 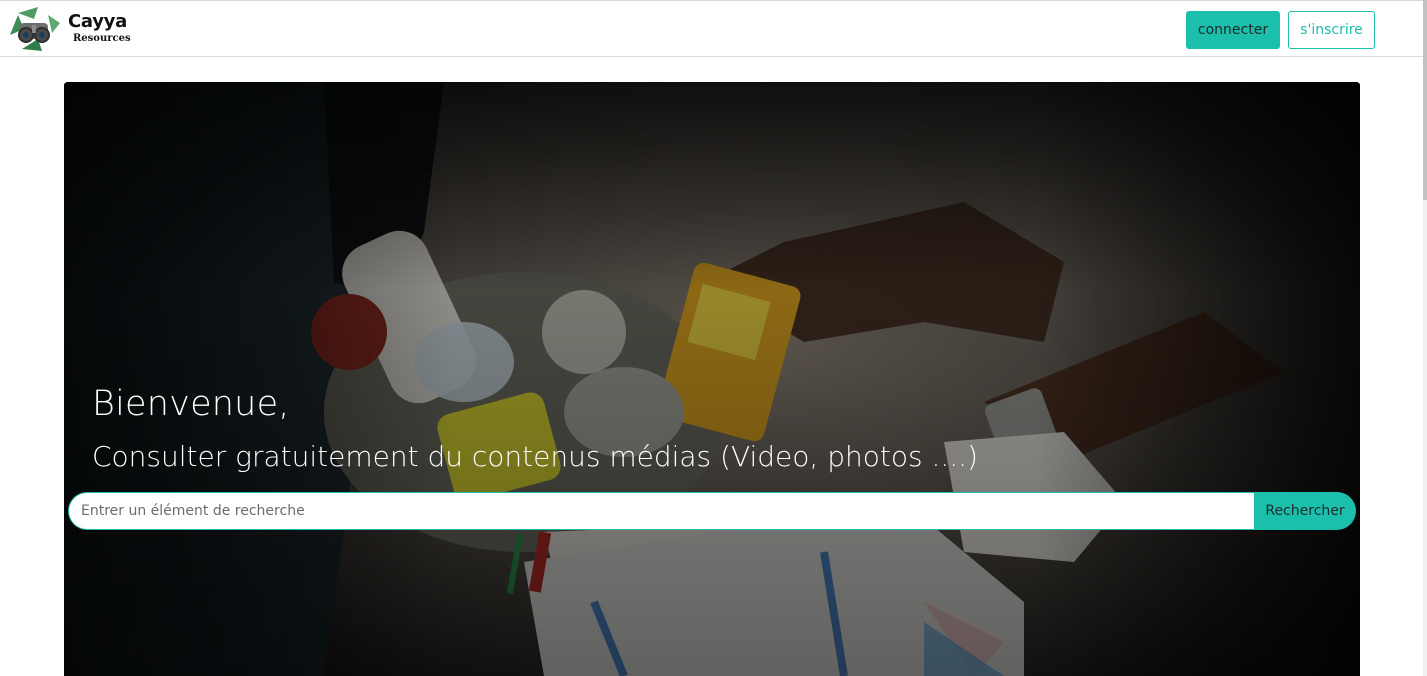 What do you see at coordinates (1425, 338) in the screenshot?
I see `page-scrollbar` at bounding box center [1425, 338].